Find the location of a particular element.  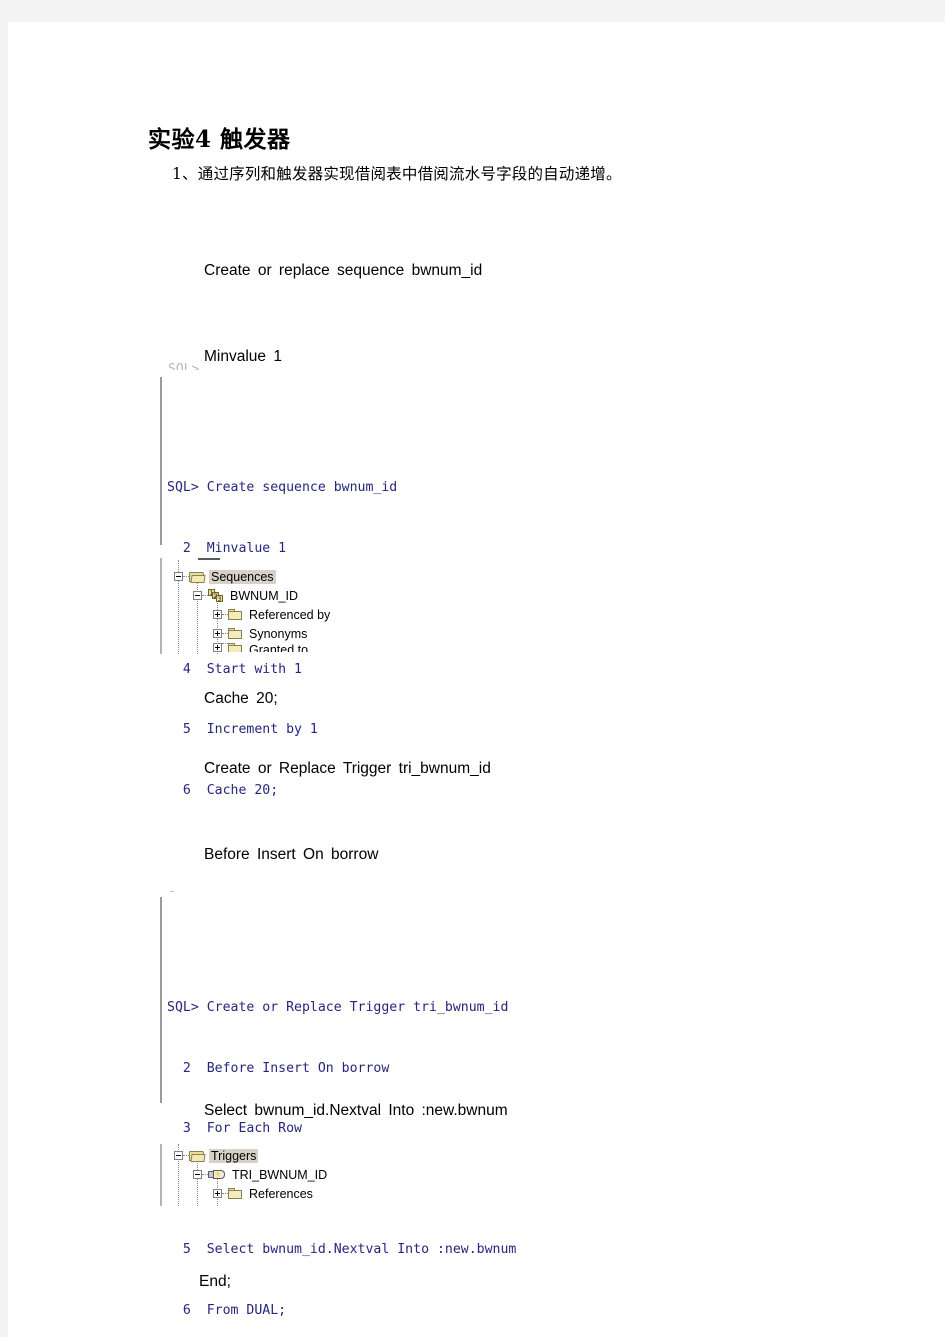

tree-node-sequences: Sequences is located at coordinates (305, 576).